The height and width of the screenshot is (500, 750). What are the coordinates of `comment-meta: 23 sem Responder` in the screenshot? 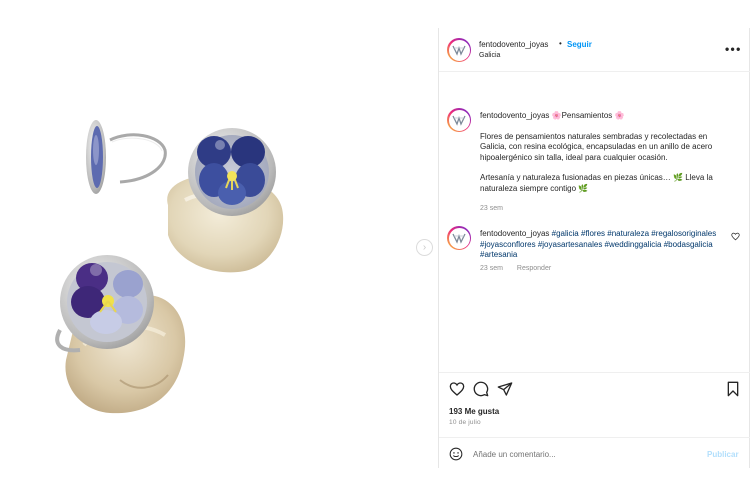 It's located at (521, 268).